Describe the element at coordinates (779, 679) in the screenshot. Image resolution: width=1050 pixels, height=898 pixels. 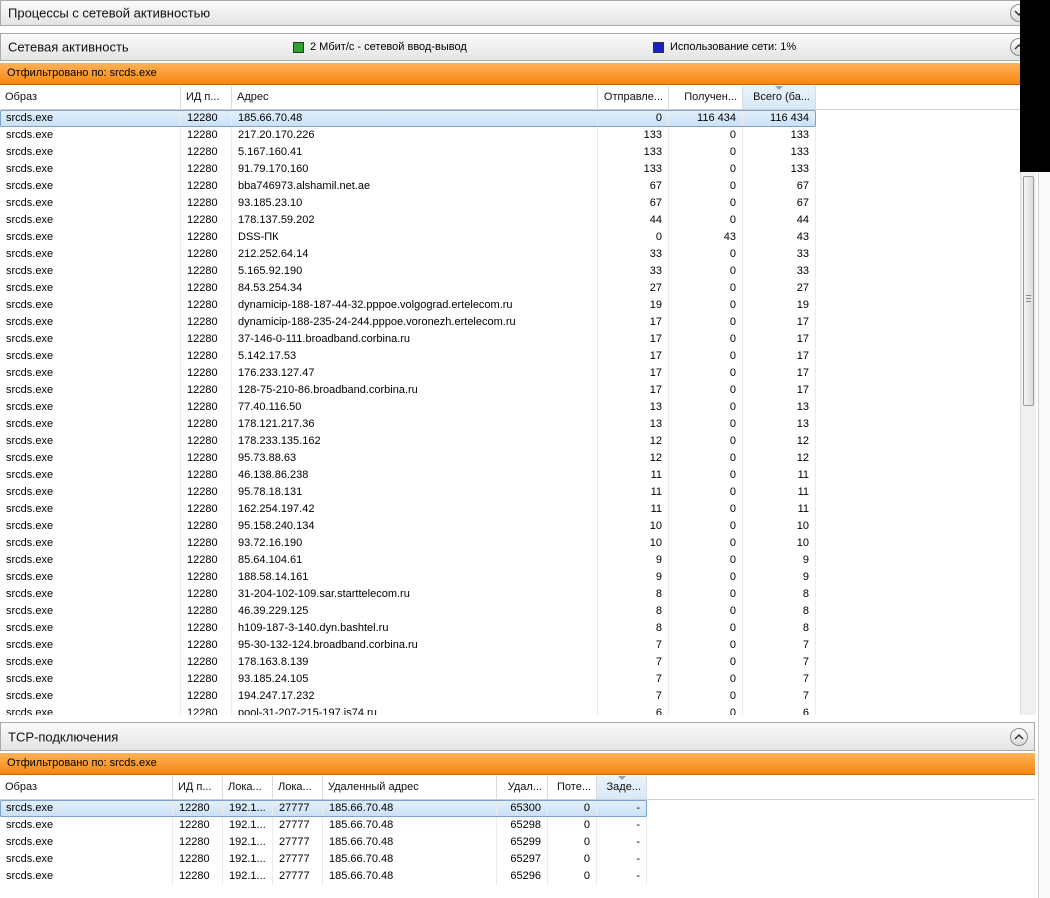
I see `network-table-cell: 7` at that location.